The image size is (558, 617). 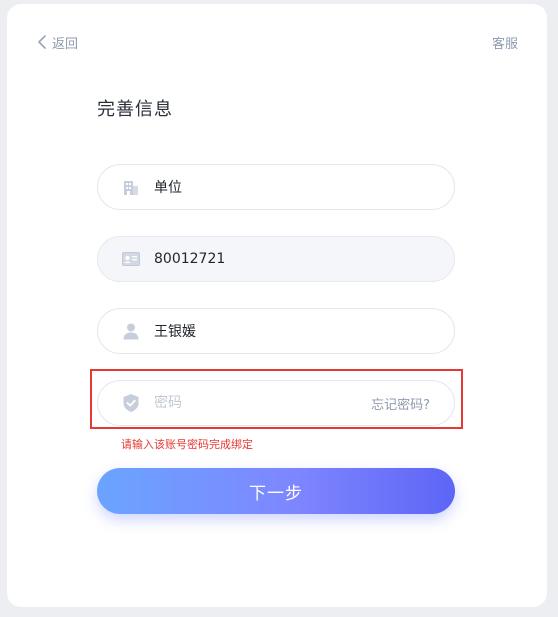 I want to click on unit-field: 单位, so click(x=276, y=187).